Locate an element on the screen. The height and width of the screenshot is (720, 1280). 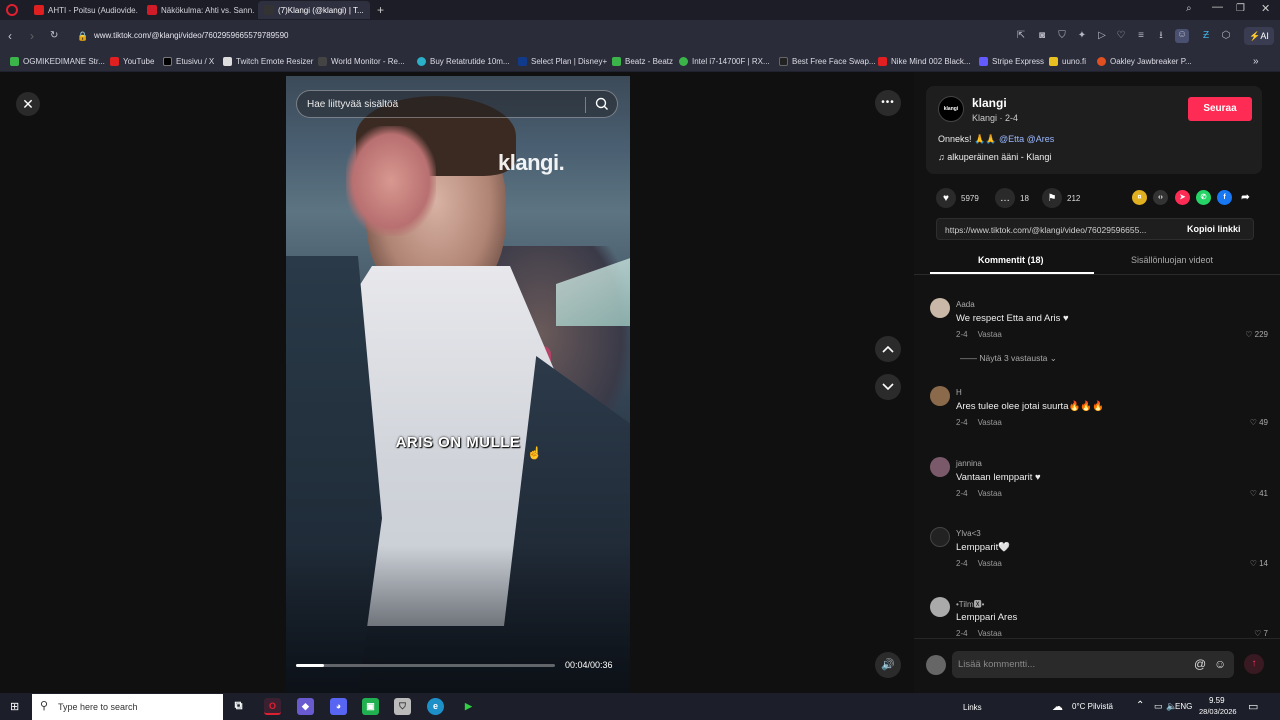
comment-stat: … 18 is located at coordinates (1012, 198).